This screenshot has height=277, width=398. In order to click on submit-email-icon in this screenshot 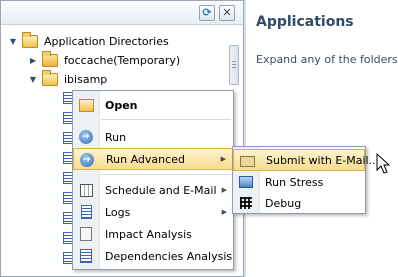, I will do `click(247, 161)`.